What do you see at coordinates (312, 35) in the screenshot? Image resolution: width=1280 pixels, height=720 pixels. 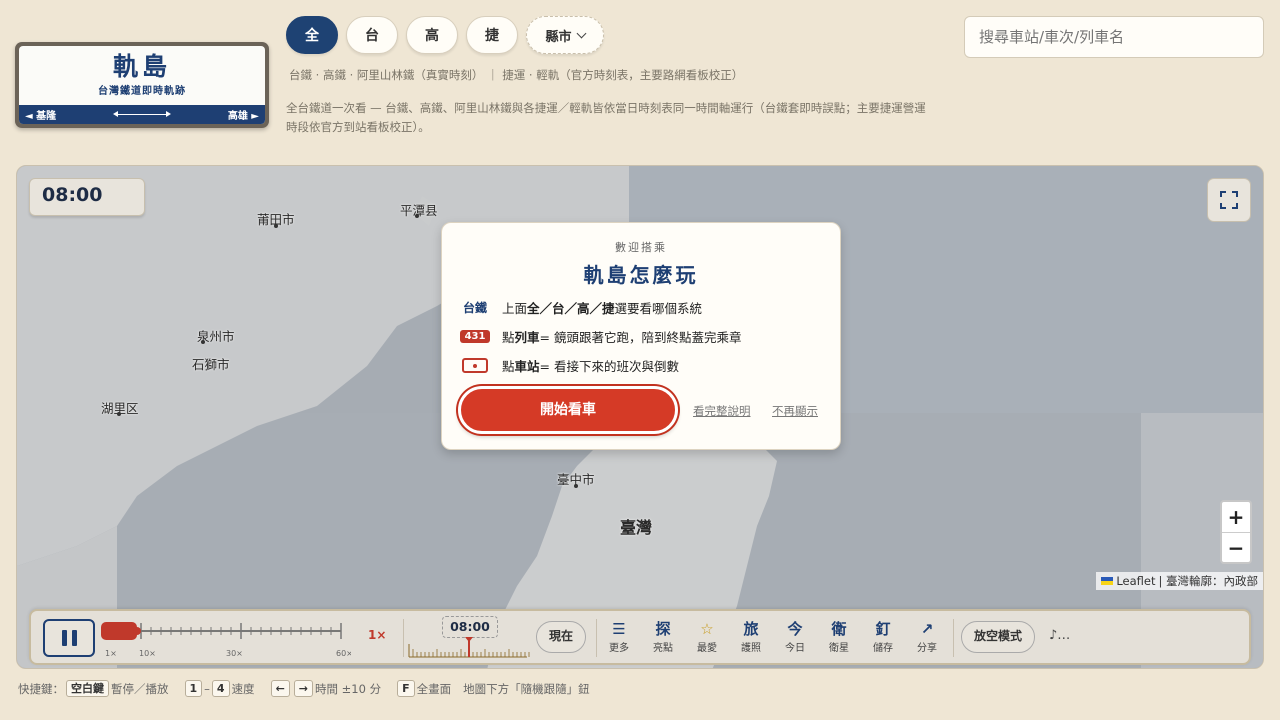 I see `tab-all: 全` at bounding box center [312, 35].